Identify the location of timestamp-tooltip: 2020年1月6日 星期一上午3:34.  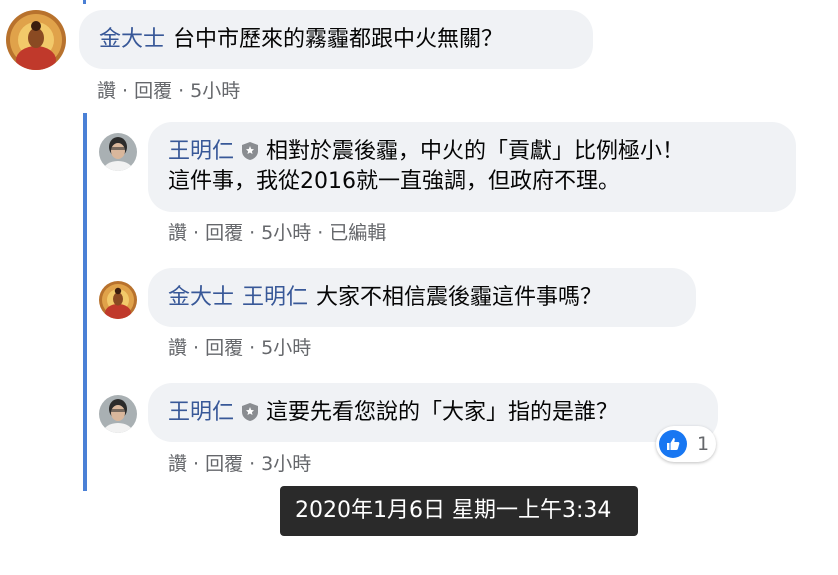
(459, 511).